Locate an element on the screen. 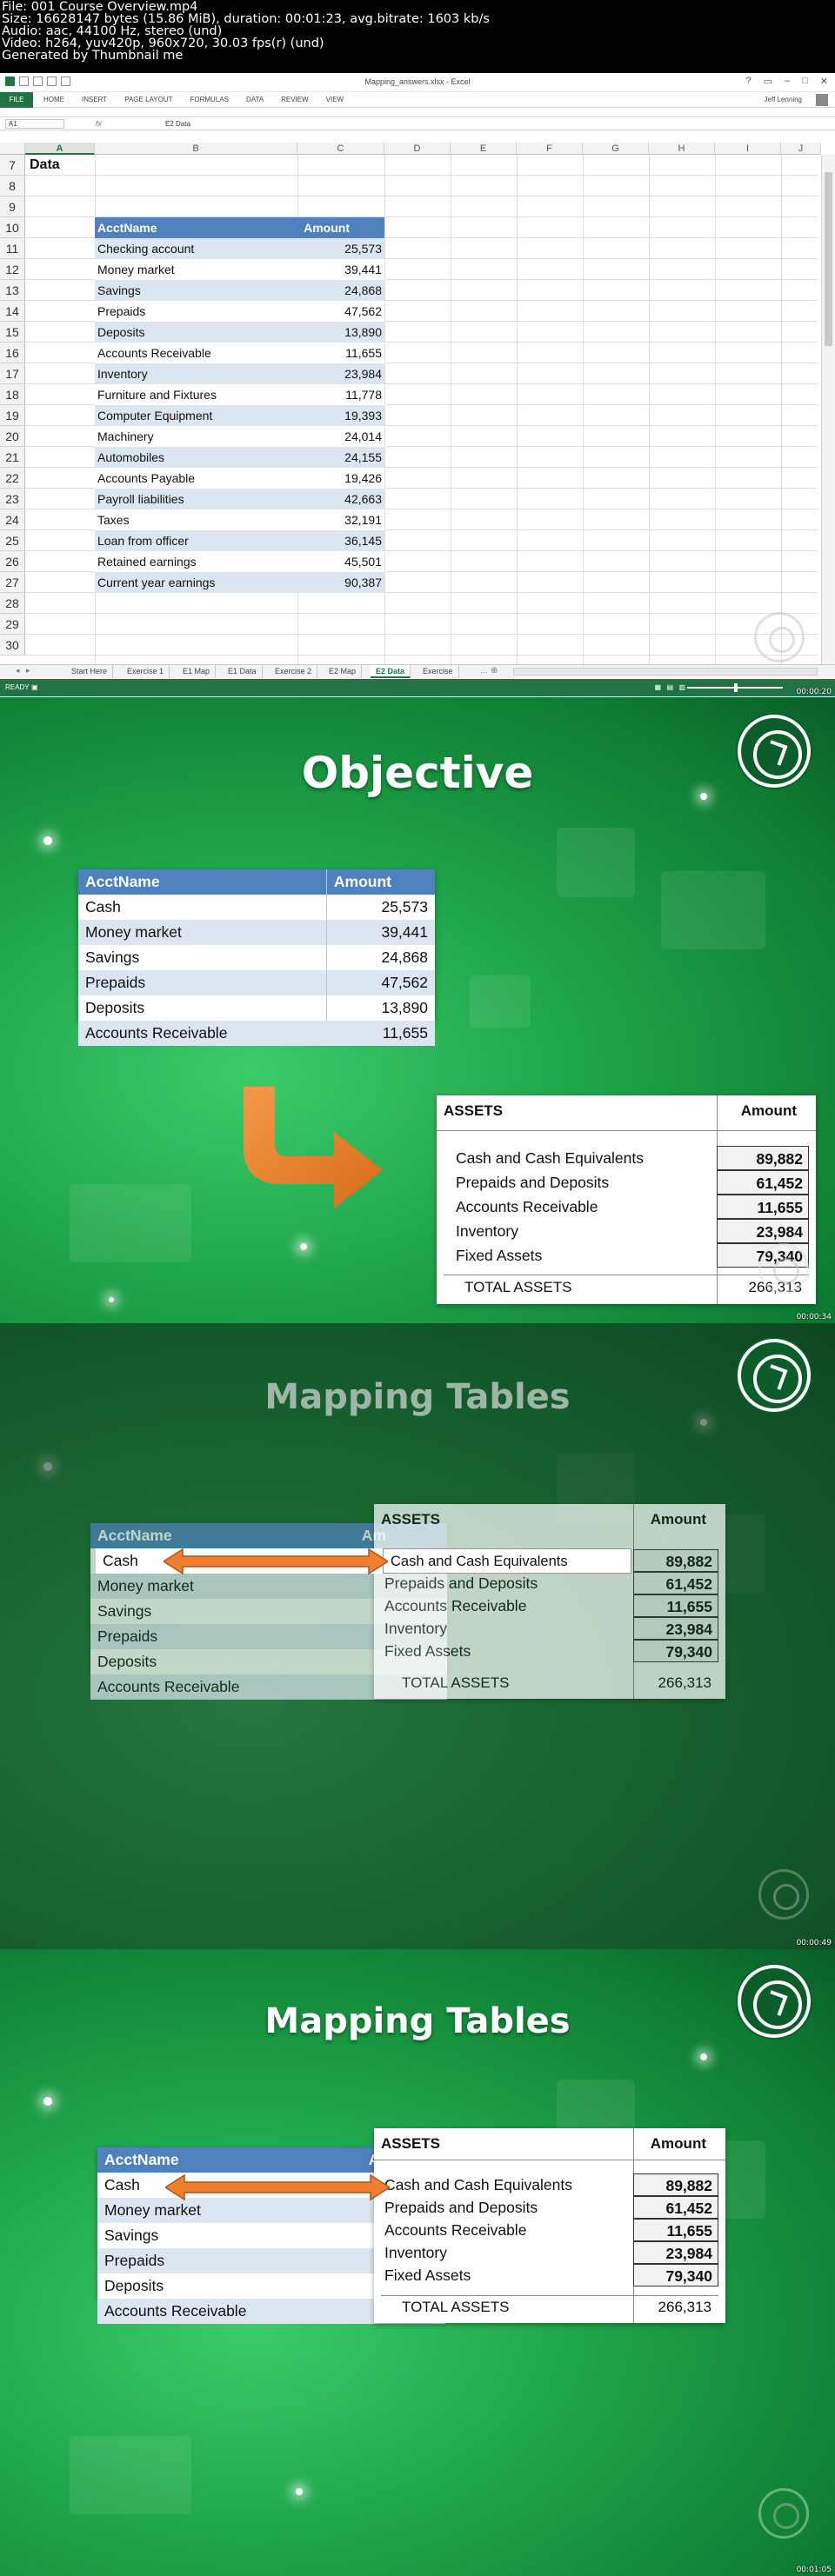 The height and width of the screenshot is (2576, 835). table-row: Prepaids 47,562 is located at coordinates (239, 311).